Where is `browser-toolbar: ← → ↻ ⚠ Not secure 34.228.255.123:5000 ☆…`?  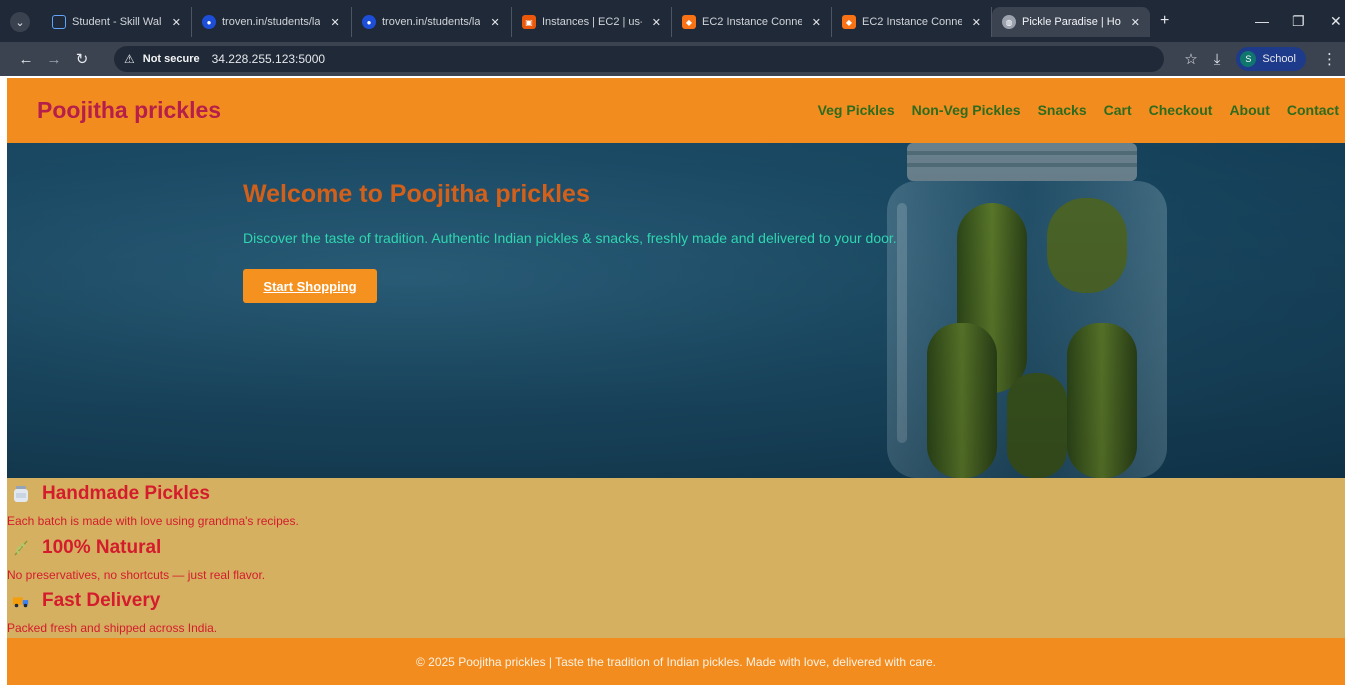
browser-toolbar: ← → ↻ ⚠ Not secure 34.228.255.123:5000 ☆… is located at coordinates (672, 59).